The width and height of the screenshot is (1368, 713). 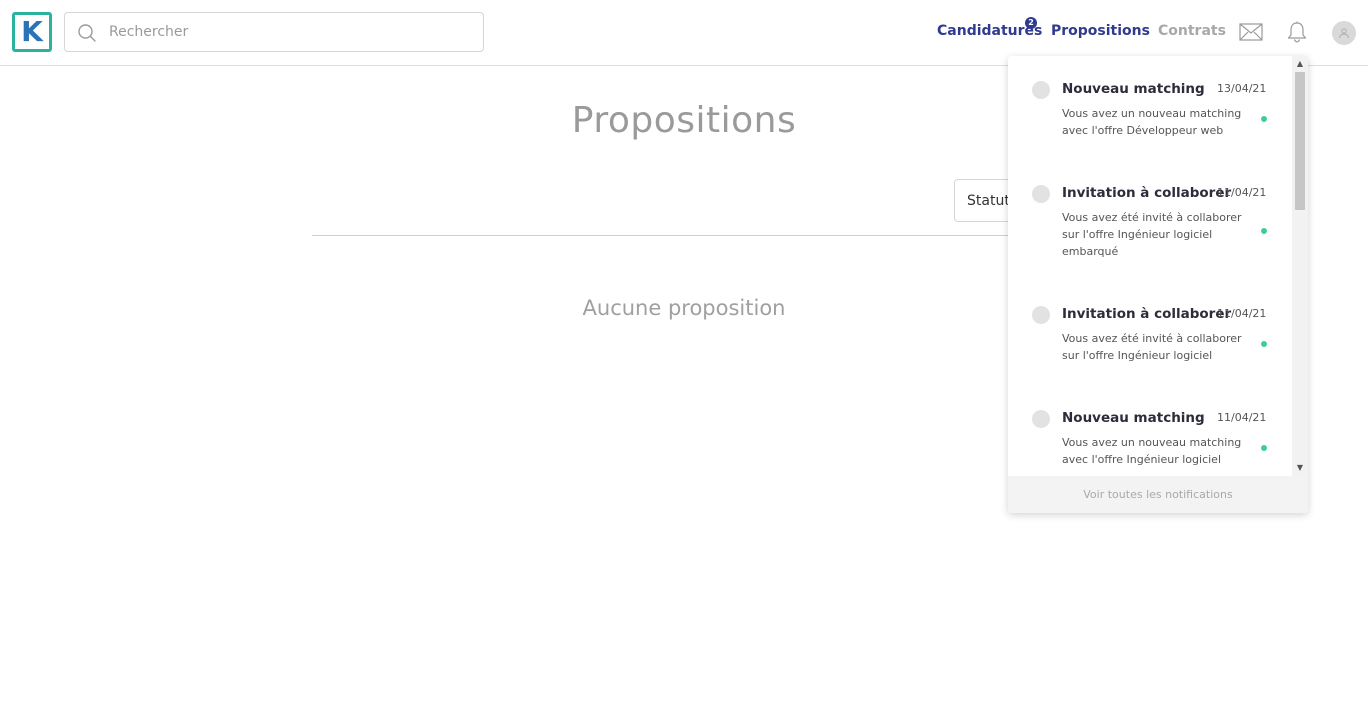 I want to click on nav-propositions: Propositions, so click(x=1100, y=31).